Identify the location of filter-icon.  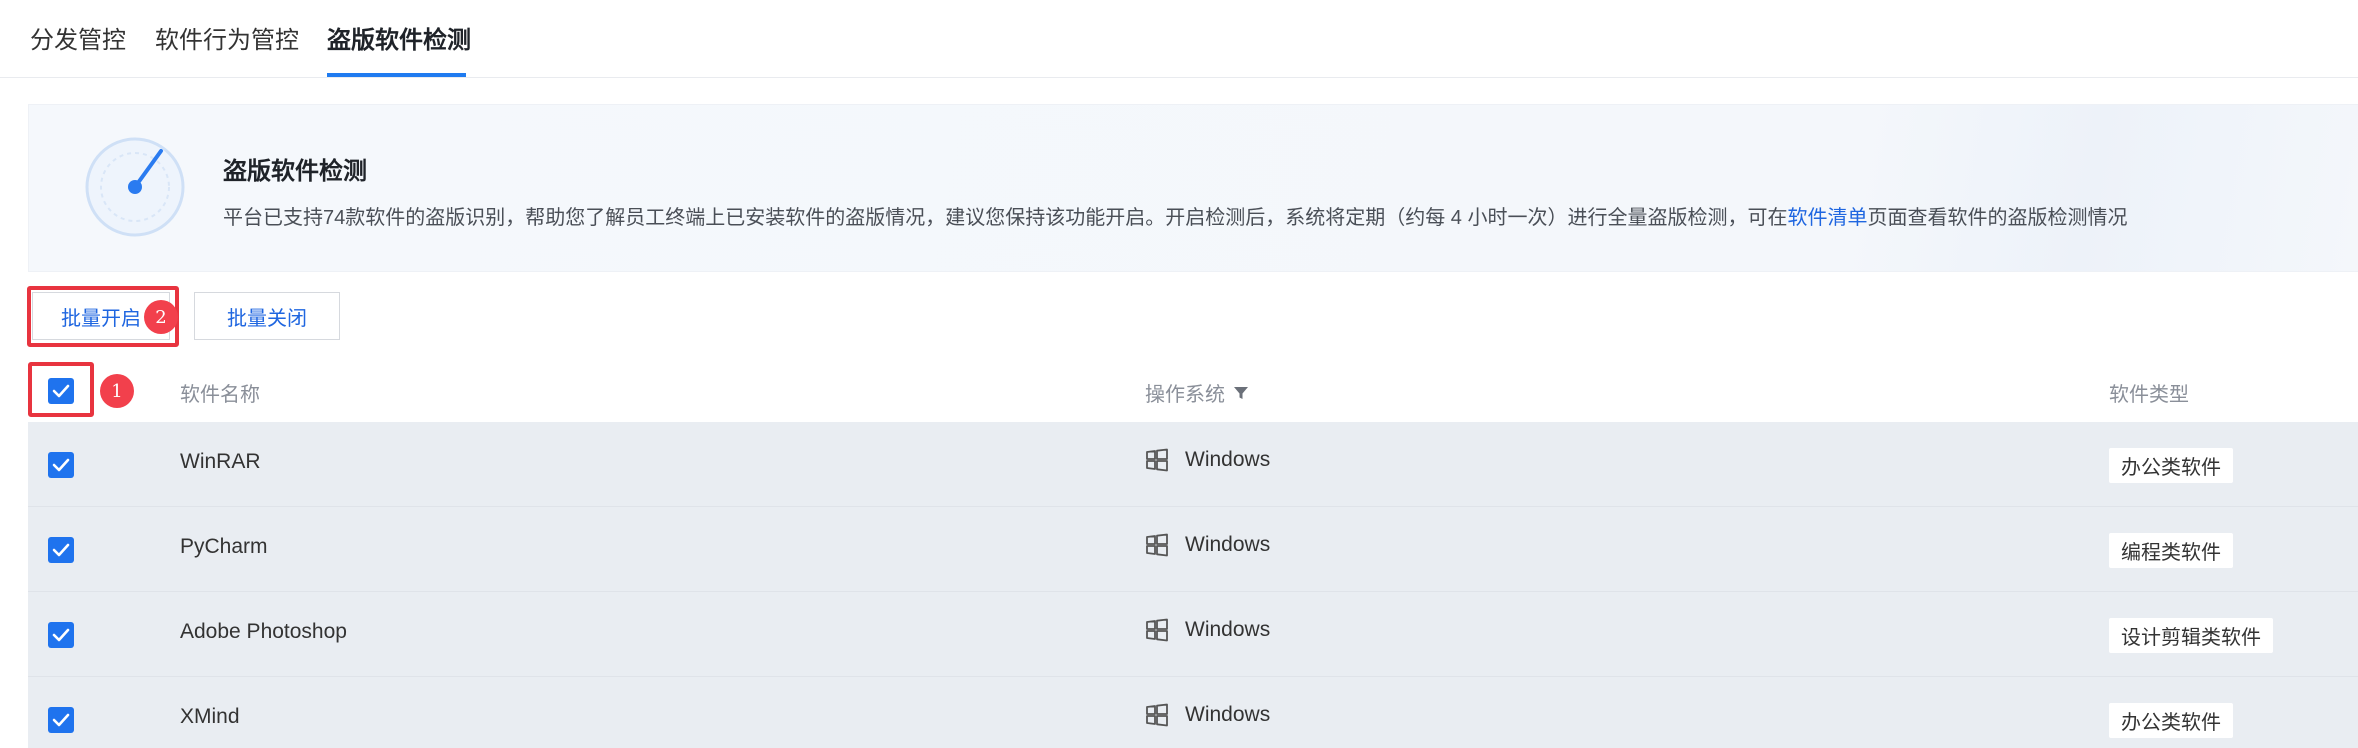
(1241, 393).